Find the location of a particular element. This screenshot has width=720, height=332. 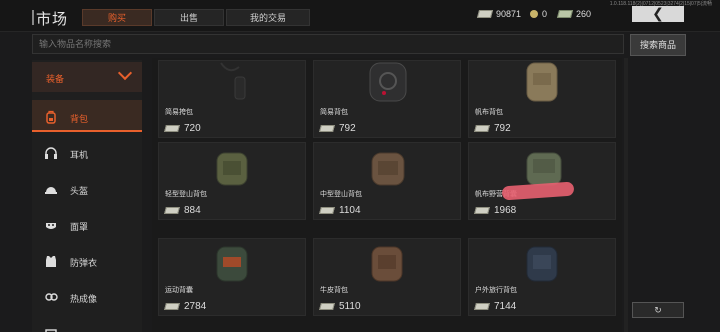

headphone-icon is located at coordinates (51, 153).